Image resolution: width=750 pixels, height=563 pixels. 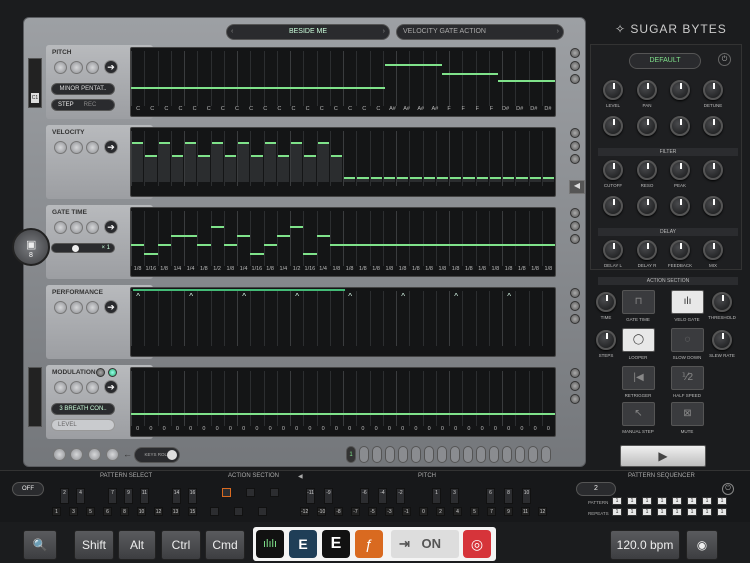 What do you see at coordinates (274, 492) in the screenshot?
I see `action-key` at bounding box center [274, 492].